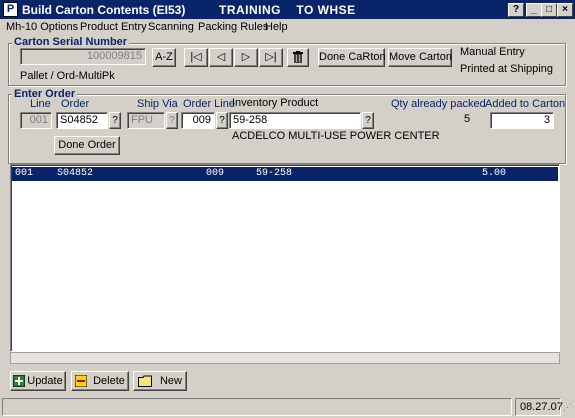  What do you see at coordinates (438, 104) in the screenshot?
I see `qty-packed-header: Qty already packed` at bounding box center [438, 104].